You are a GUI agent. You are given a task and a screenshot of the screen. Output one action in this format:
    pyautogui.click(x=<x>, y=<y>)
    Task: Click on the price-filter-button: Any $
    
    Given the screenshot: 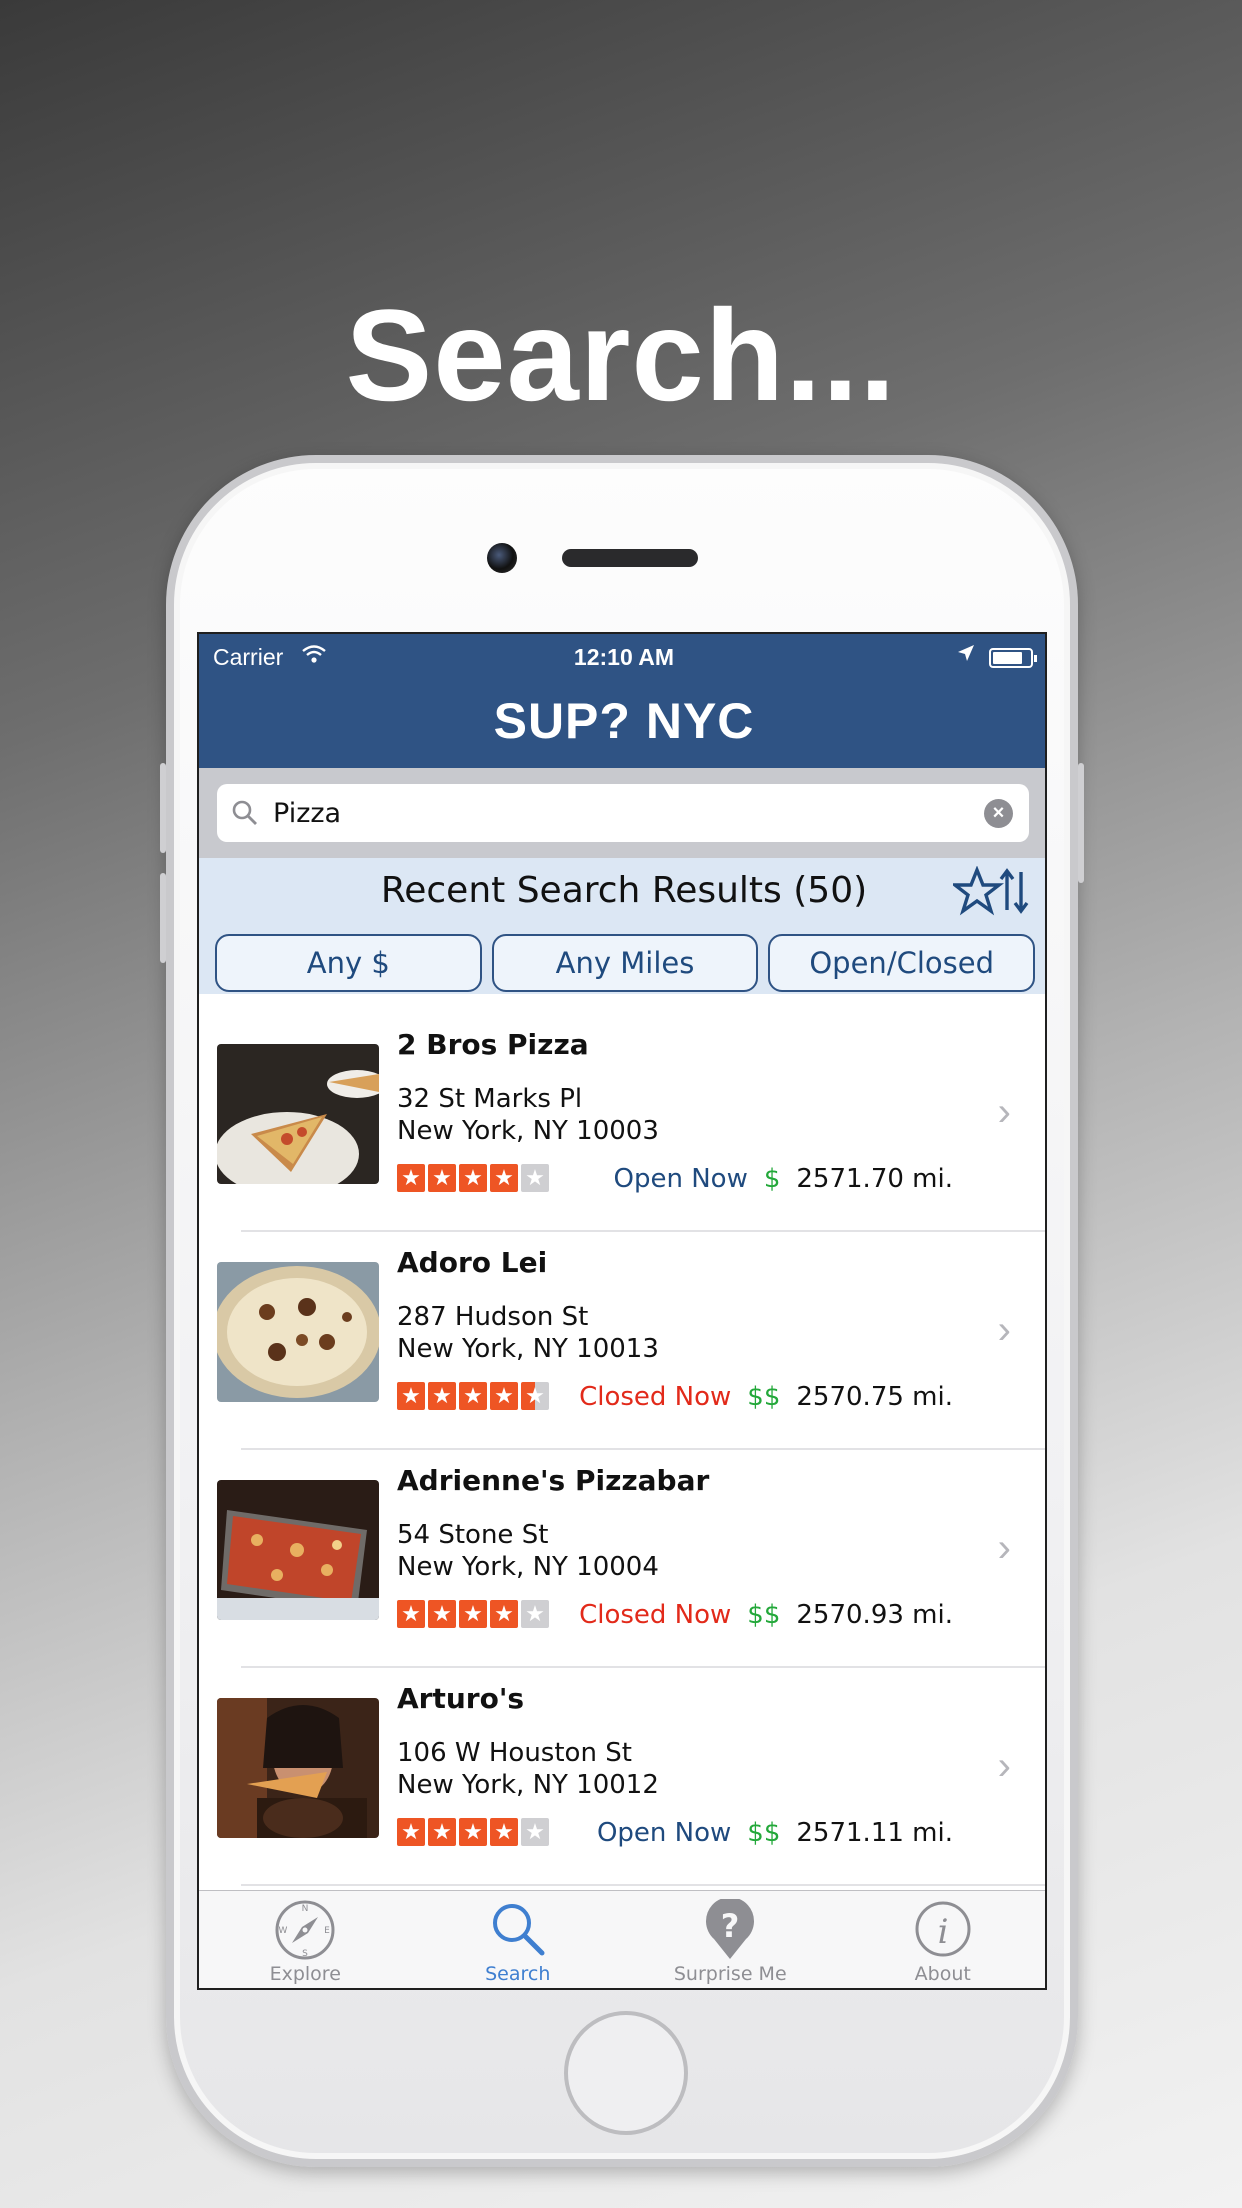 What is the action you would take?
    pyautogui.click(x=348, y=963)
    